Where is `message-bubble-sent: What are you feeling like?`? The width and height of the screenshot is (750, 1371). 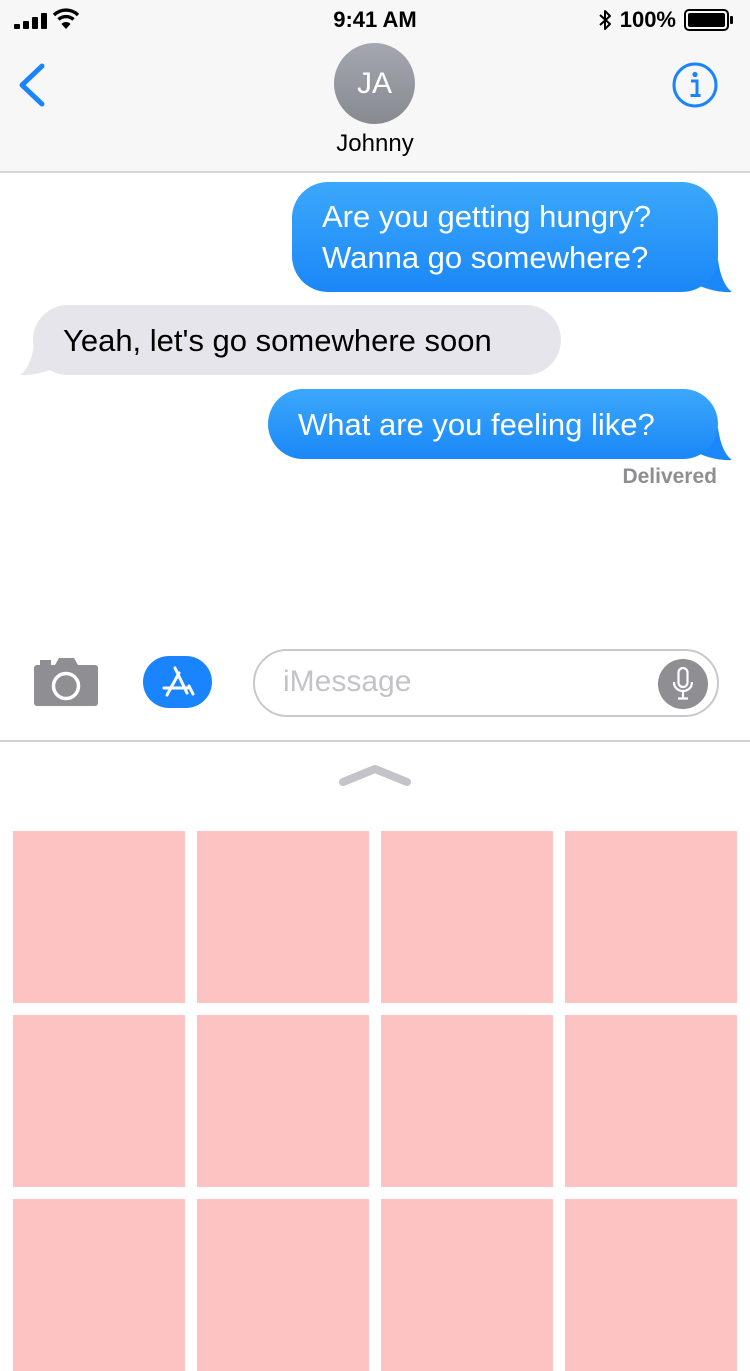 message-bubble-sent: What are you feeling like? is located at coordinates (493, 424).